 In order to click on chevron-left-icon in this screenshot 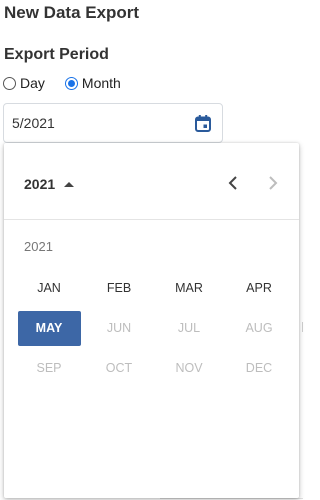, I will do `click(233, 183)`.